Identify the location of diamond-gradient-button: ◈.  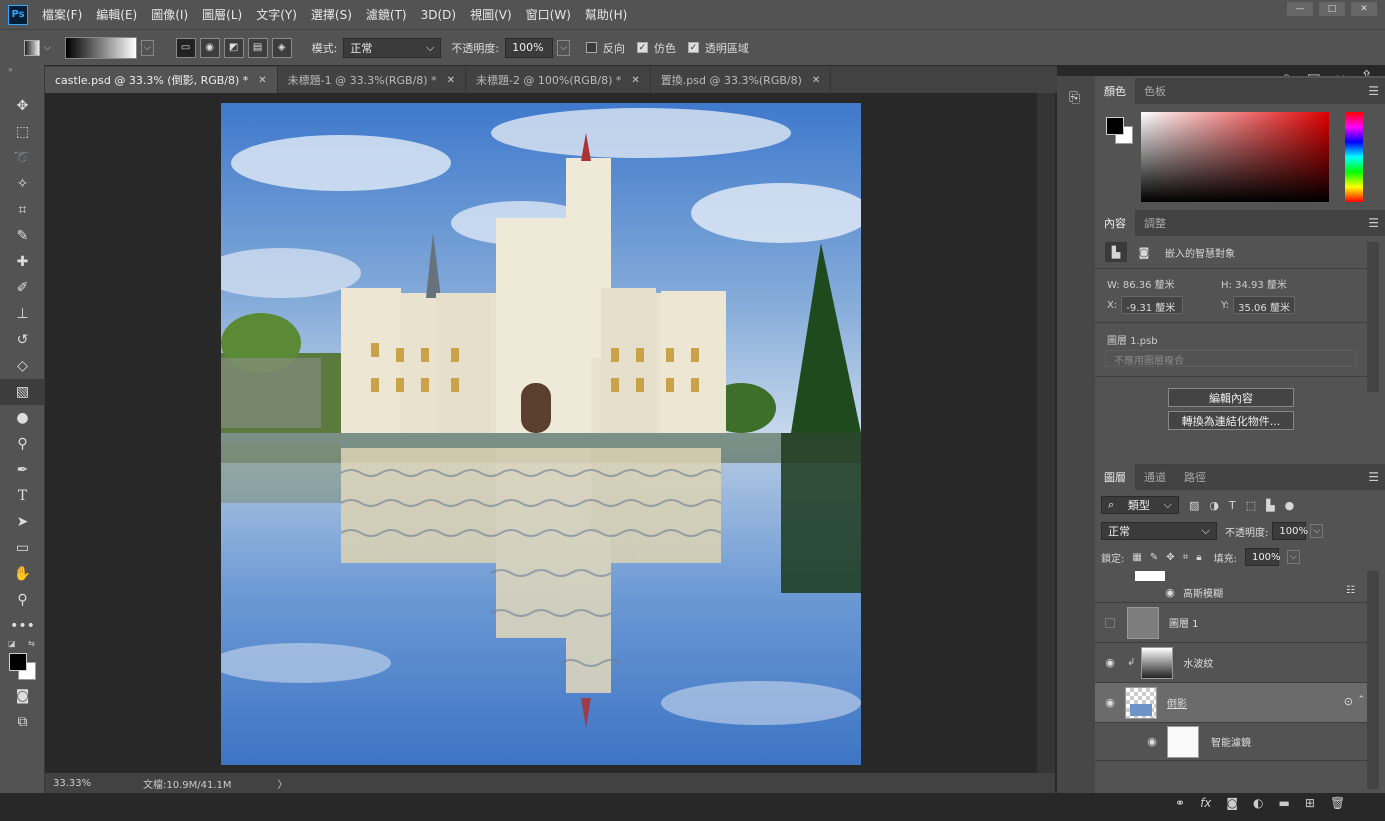
(281, 47).